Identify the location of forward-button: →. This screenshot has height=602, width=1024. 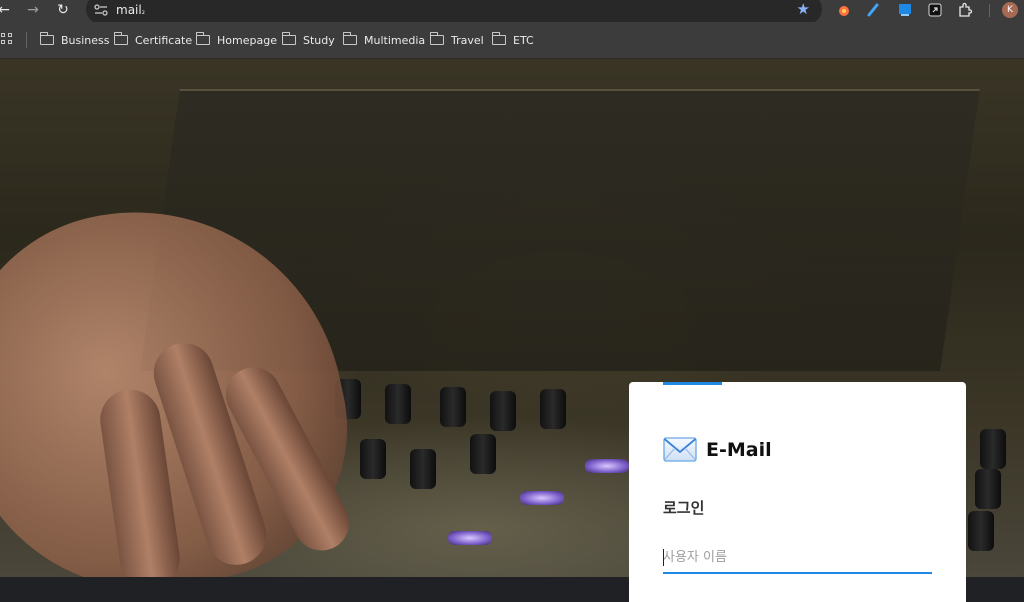
(33, 10).